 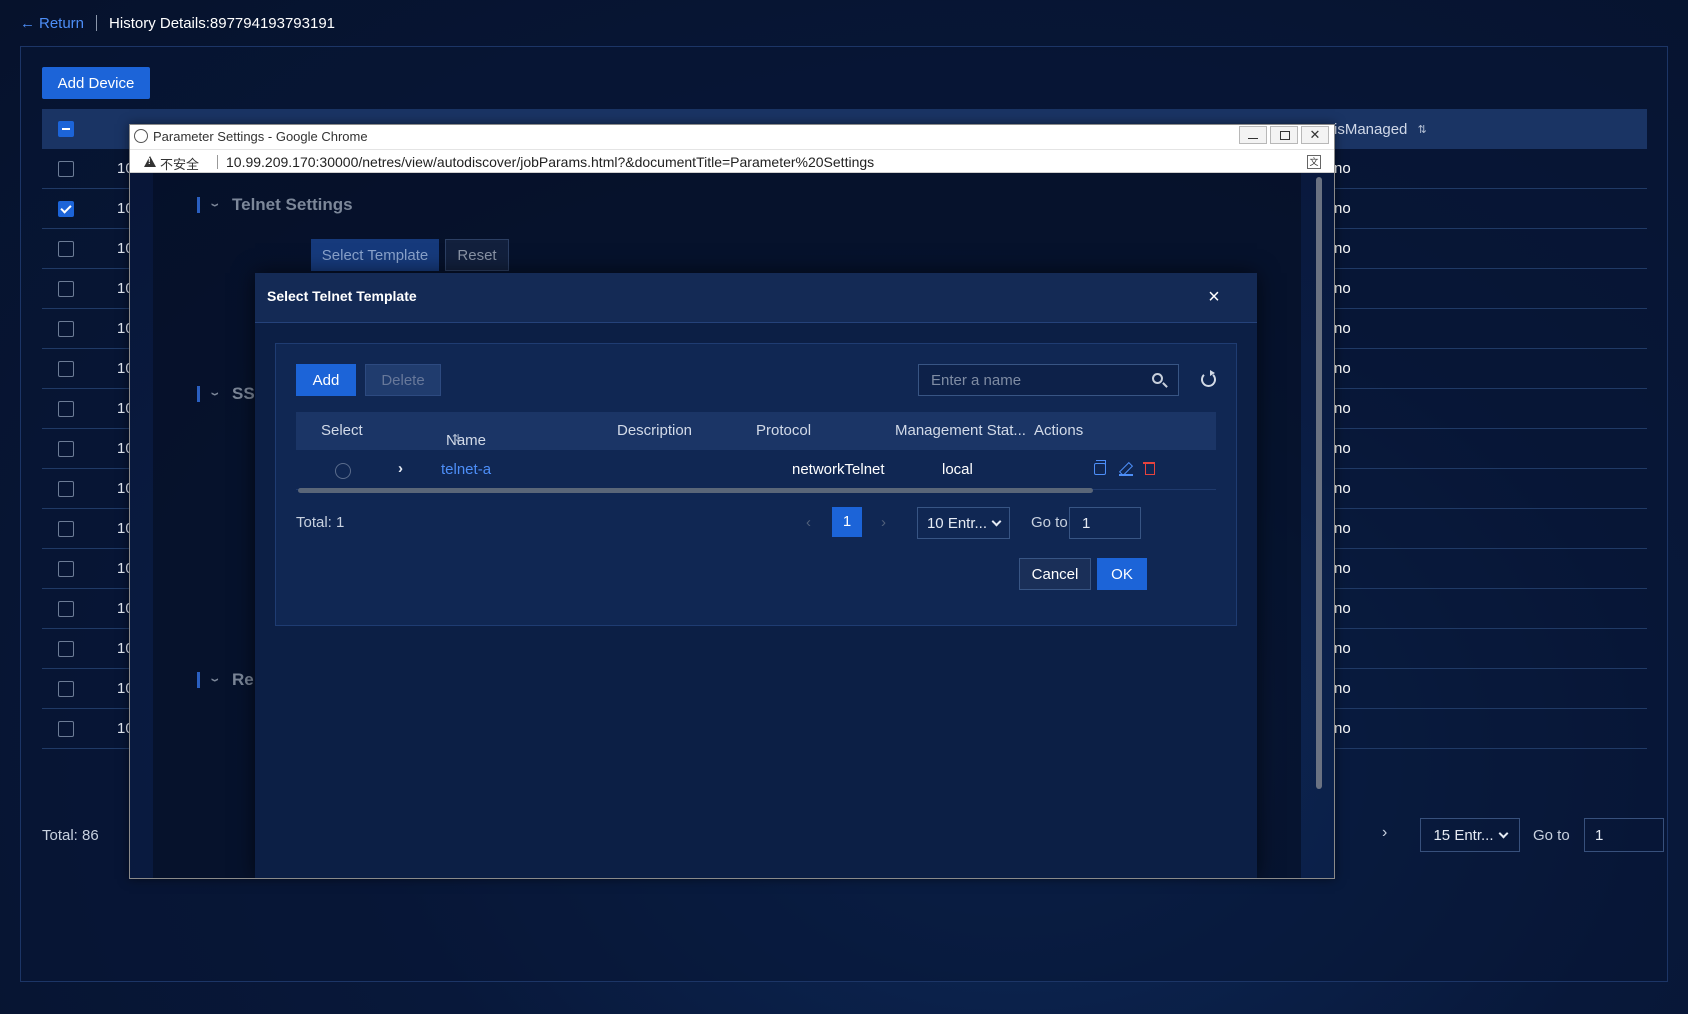 I want to click on chevron-right-icon: ›, so click(x=400, y=468).